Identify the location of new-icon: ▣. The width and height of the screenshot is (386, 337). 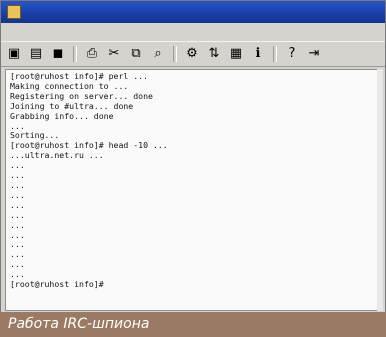
(14, 54).